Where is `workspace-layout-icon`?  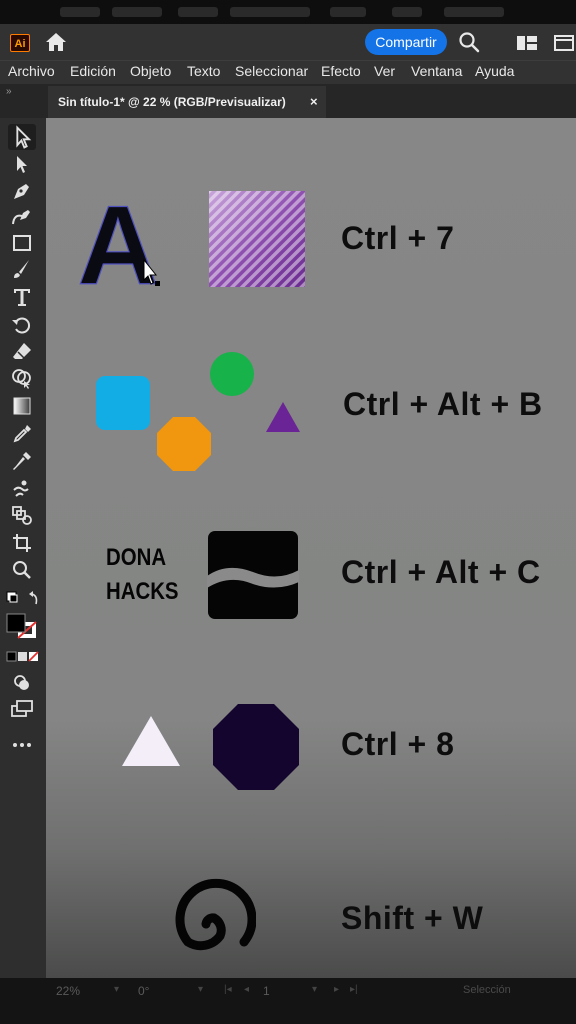 workspace-layout-icon is located at coordinates (527, 43).